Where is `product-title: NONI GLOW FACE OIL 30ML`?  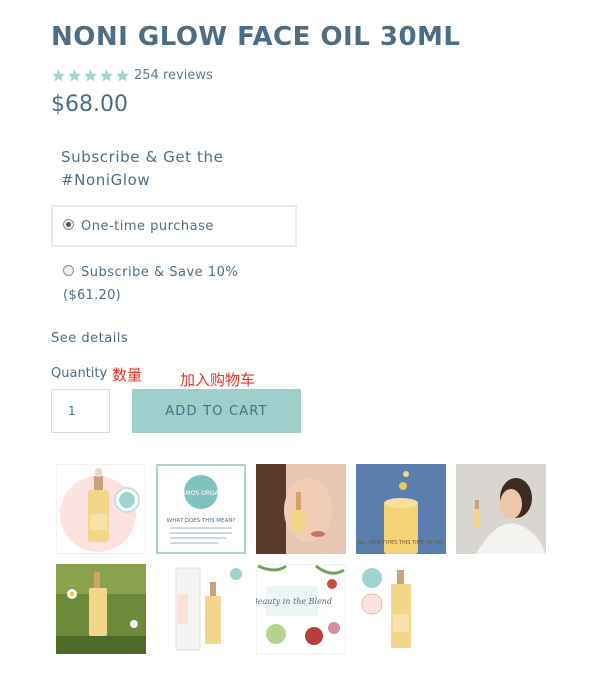 product-title: NONI GLOW FACE OIL 30ML is located at coordinates (256, 37).